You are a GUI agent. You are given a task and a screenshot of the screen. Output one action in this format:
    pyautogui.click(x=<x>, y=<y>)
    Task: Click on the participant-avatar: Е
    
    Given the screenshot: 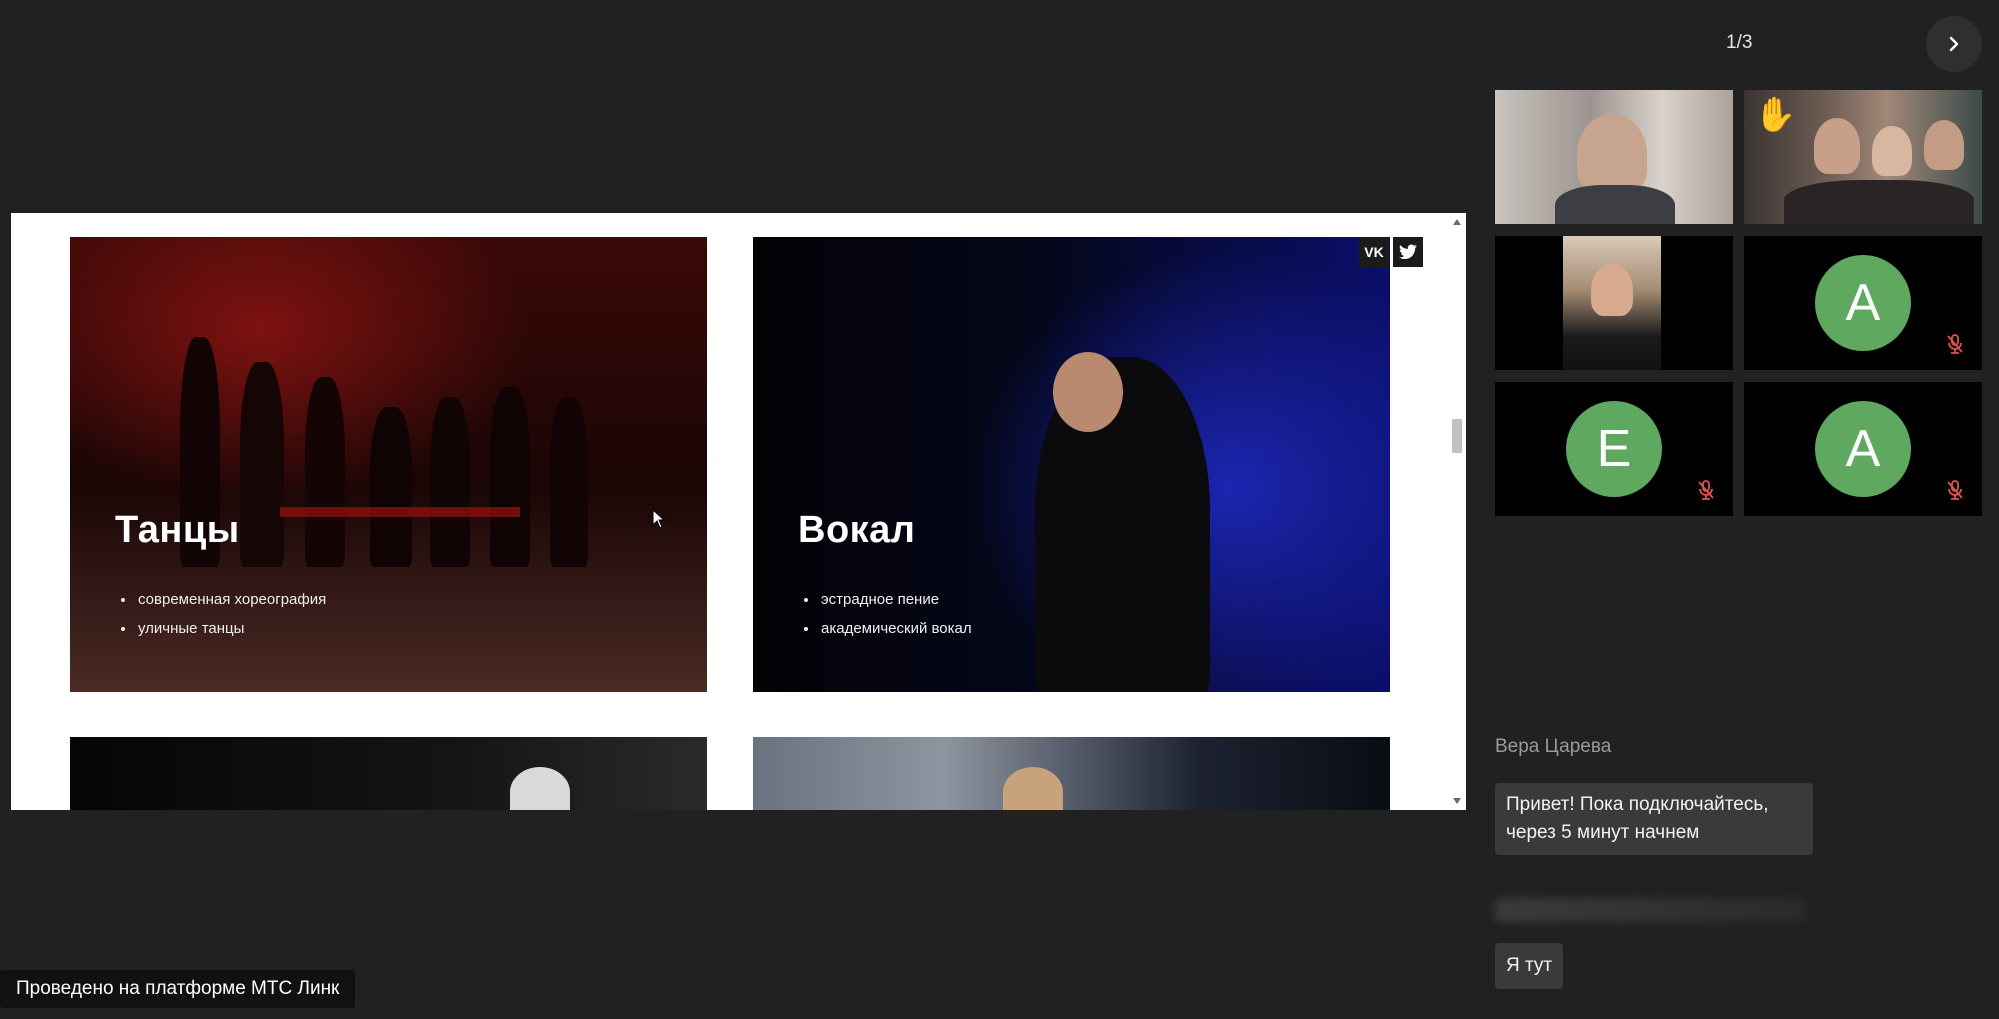 What is the action you would take?
    pyautogui.click(x=1614, y=449)
    